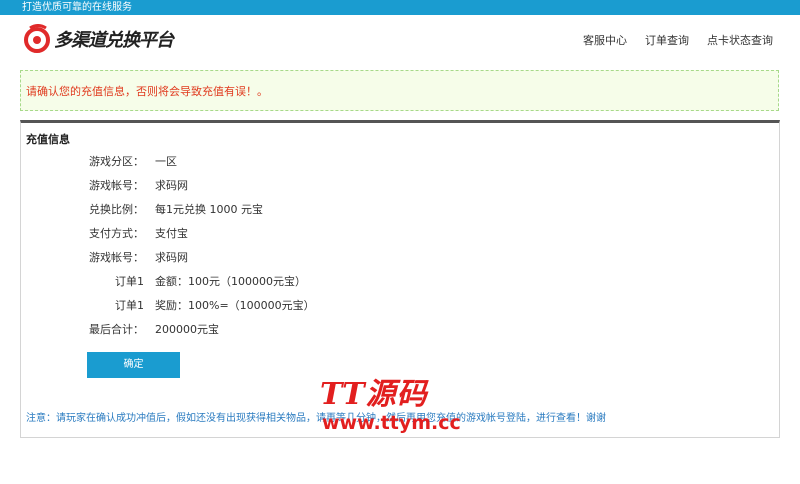 Image resolution: width=800 pixels, height=484 pixels. What do you see at coordinates (114, 40) in the screenshot?
I see `logo-text: 多渠道兑换平台` at bounding box center [114, 40].